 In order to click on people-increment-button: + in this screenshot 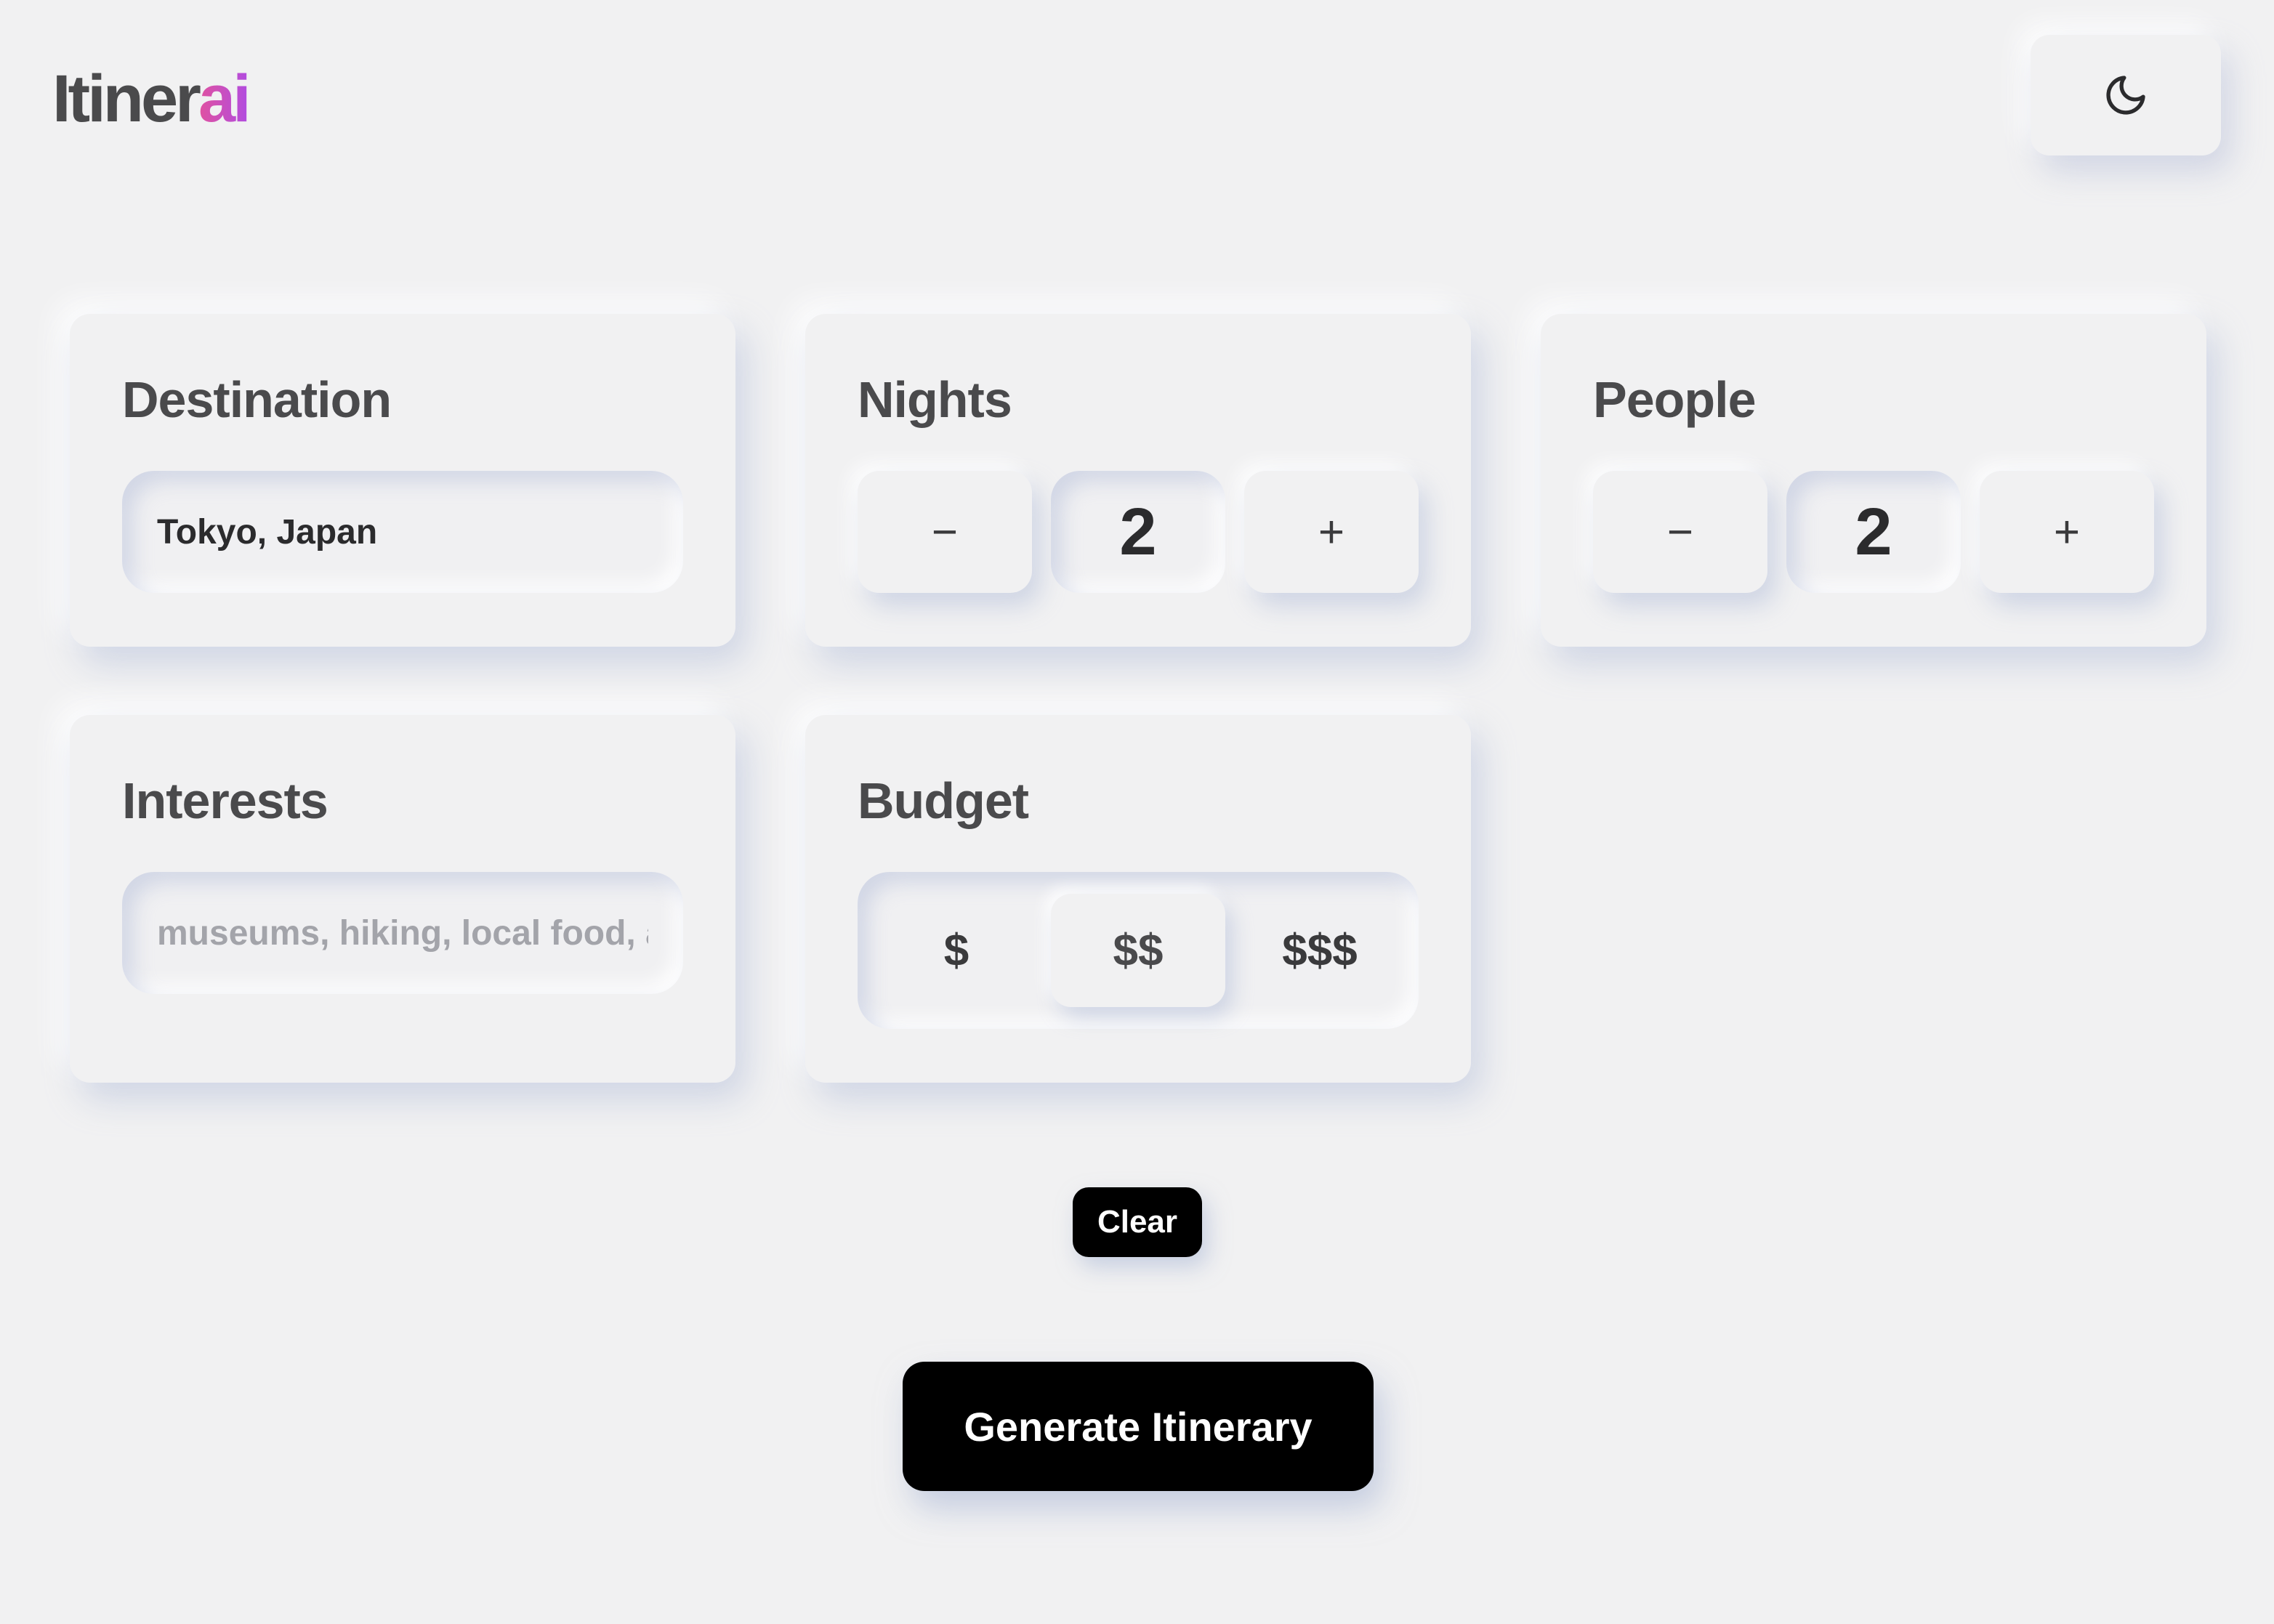, I will do `click(2067, 532)`.